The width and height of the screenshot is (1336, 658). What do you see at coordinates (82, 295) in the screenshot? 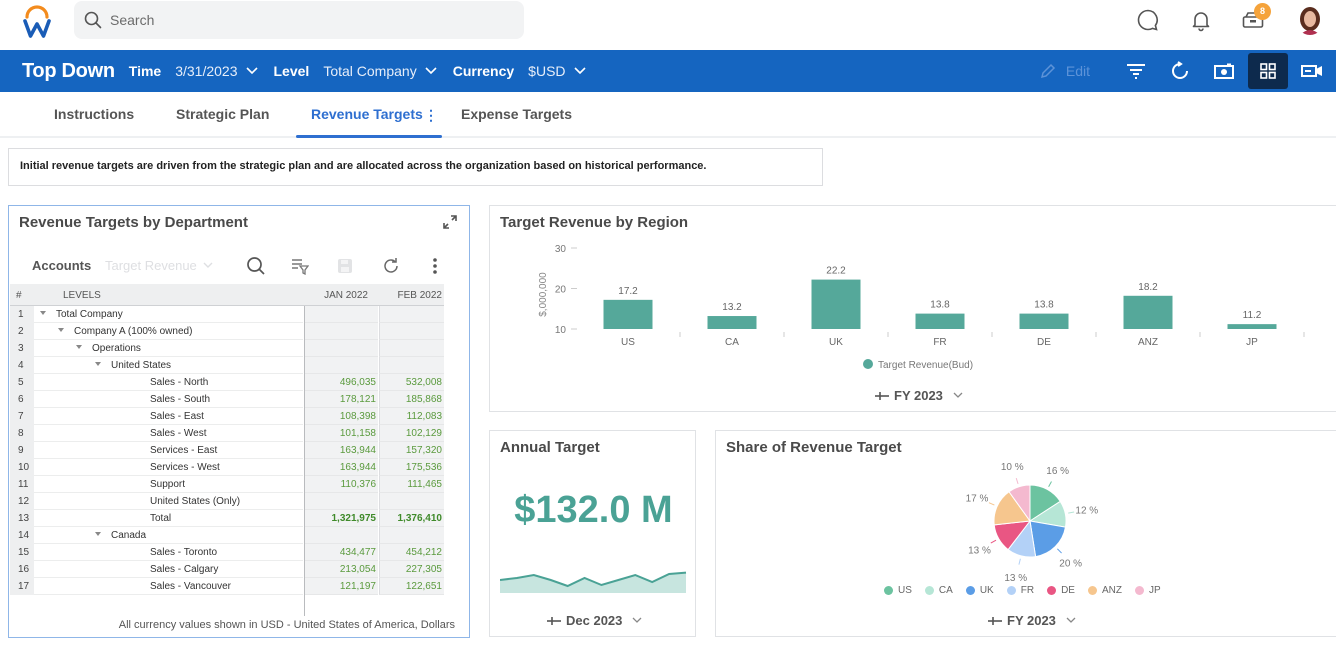
I see `col-header-levels: LEVELS` at bounding box center [82, 295].